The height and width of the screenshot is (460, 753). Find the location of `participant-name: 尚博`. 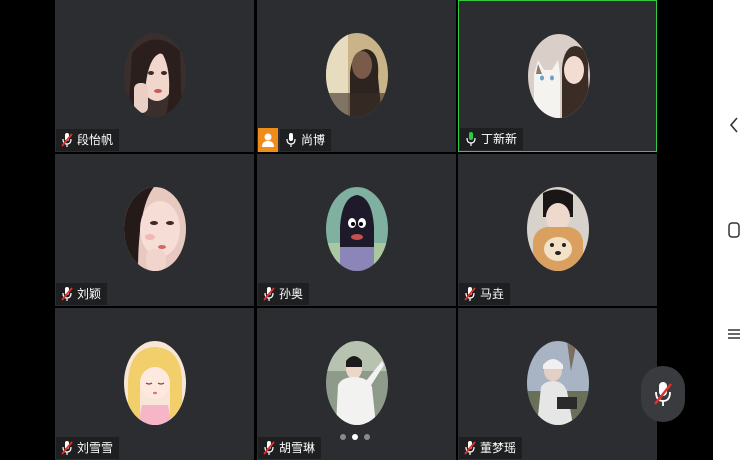

participant-name: 尚博 is located at coordinates (313, 140).